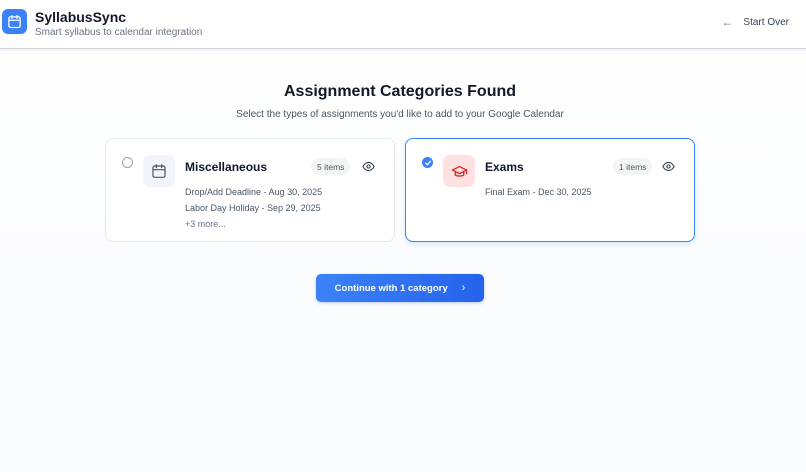  What do you see at coordinates (127, 162) in the screenshot?
I see `category-radio-miscellaneous` at bounding box center [127, 162].